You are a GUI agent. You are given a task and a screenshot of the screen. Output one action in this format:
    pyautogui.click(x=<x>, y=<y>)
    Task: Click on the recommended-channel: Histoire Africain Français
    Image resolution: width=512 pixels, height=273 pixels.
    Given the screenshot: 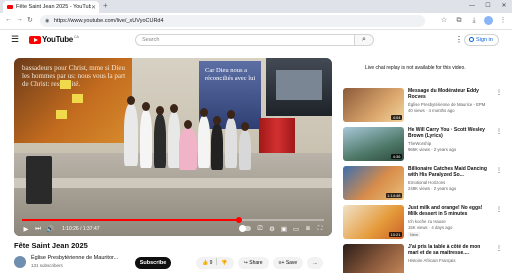 What is the action you would take?
    pyautogui.click(x=432, y=260)
    